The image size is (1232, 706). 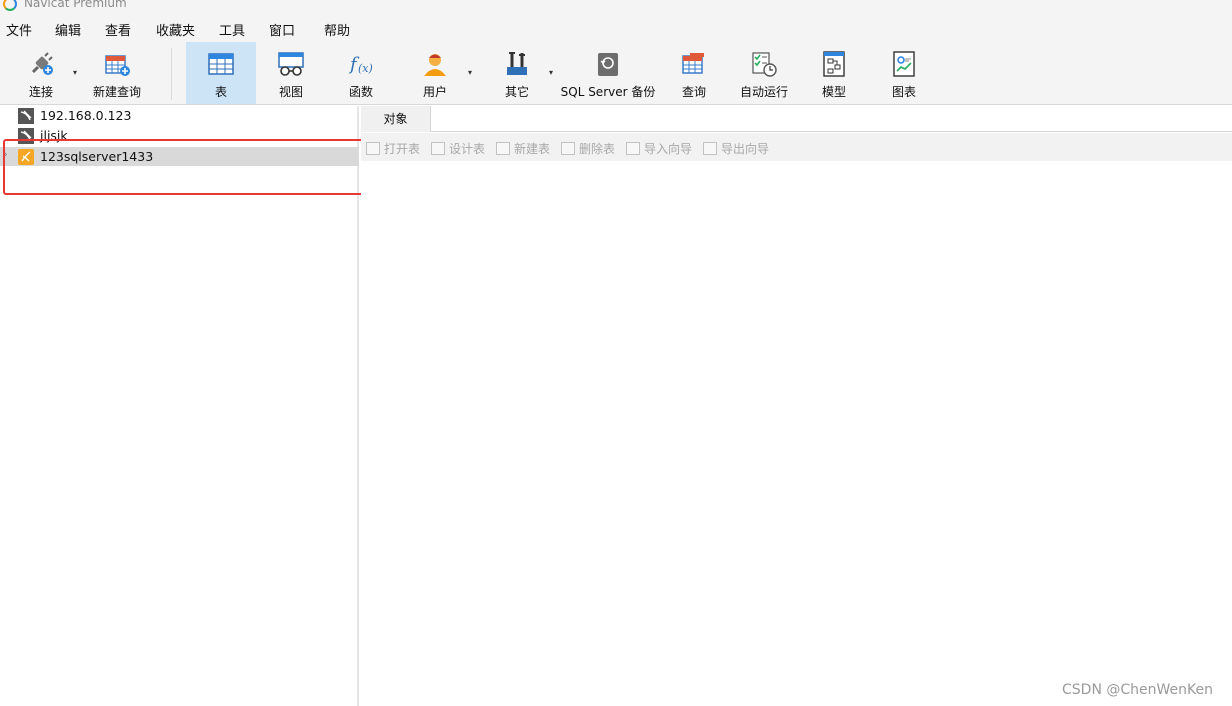 What do you see at coordinates (232, 29) in the screenshot?
I see `menu-tools: 工具` at bounding box center [232, 29].